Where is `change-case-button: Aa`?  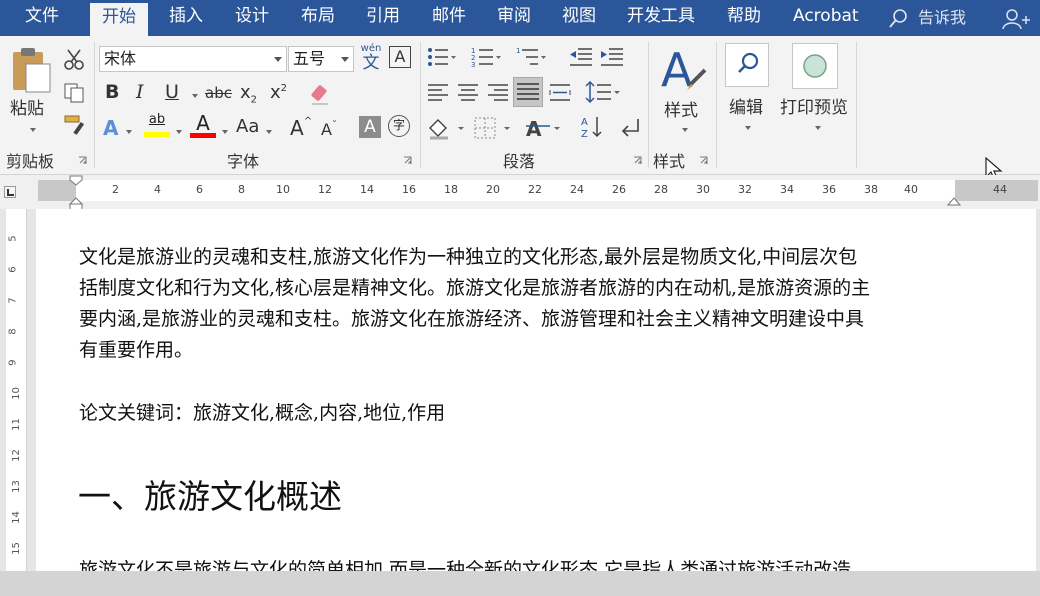
change-case-button: Aa is located at coordinates (247, 126).